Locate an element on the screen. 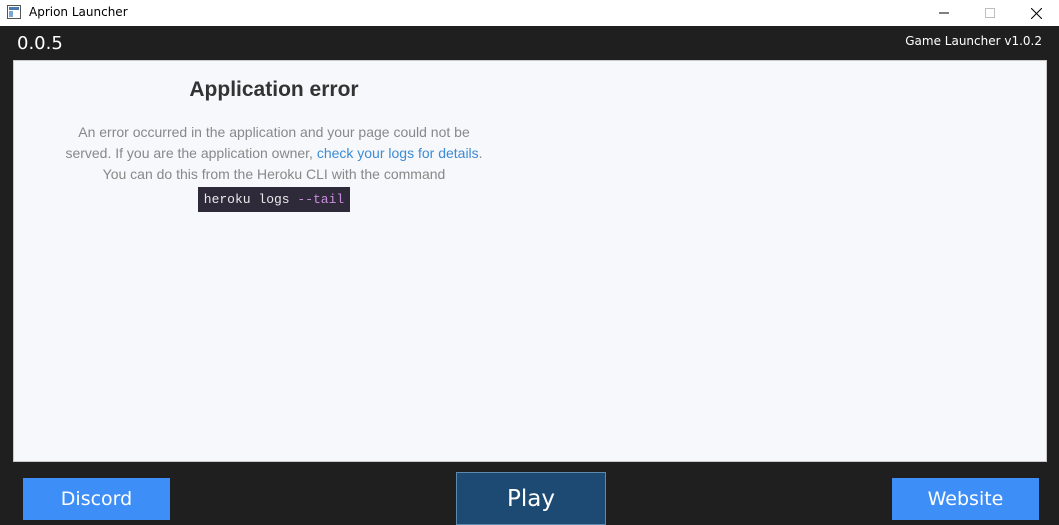  logs-link: check your logs for details is located at coordinates (398, 153).